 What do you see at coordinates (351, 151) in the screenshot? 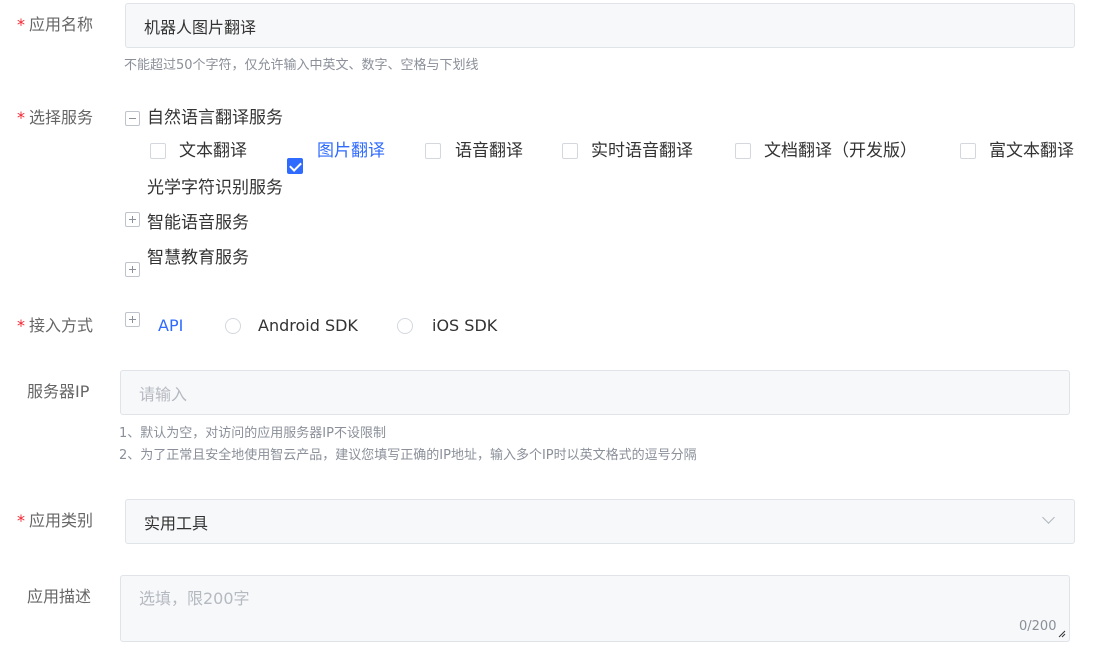
I see `checkbox-label: 图片翻译` at bounding box center [351, 151].